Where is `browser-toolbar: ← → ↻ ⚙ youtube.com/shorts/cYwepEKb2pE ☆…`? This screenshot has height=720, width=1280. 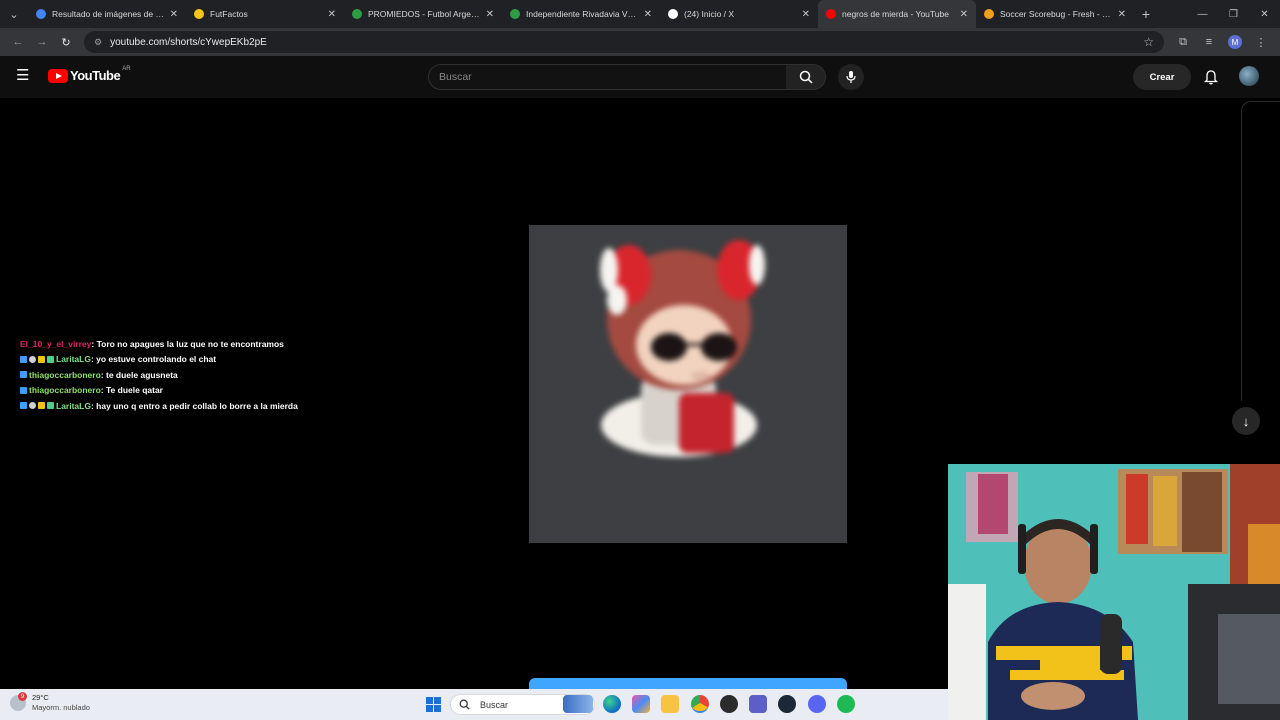 browser-toolbar: ← → ↻ ⚙ youtube.com/shorts/cYwepEKb2pE ☆… is located at coordinates (640, 42).